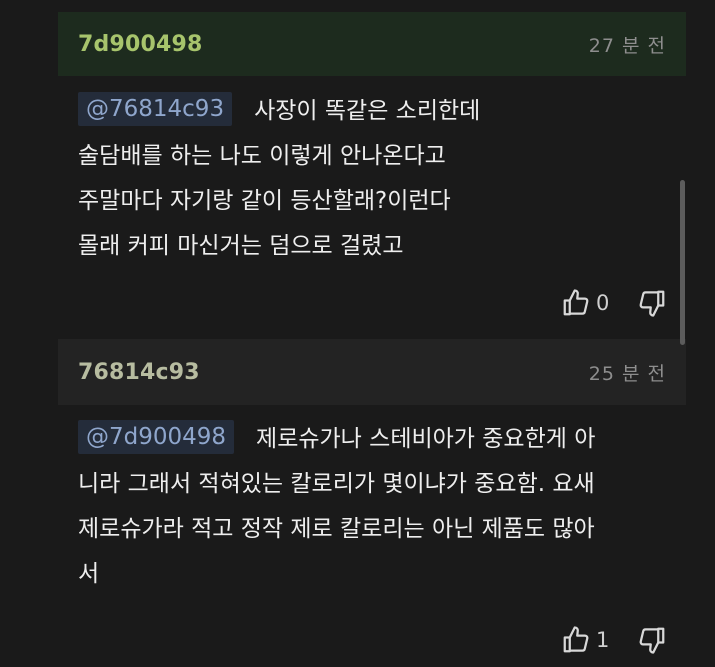 This screenshot has height=667, width=715. I want to click on comment-timestamp: 27 분 전, so click(627, 45).